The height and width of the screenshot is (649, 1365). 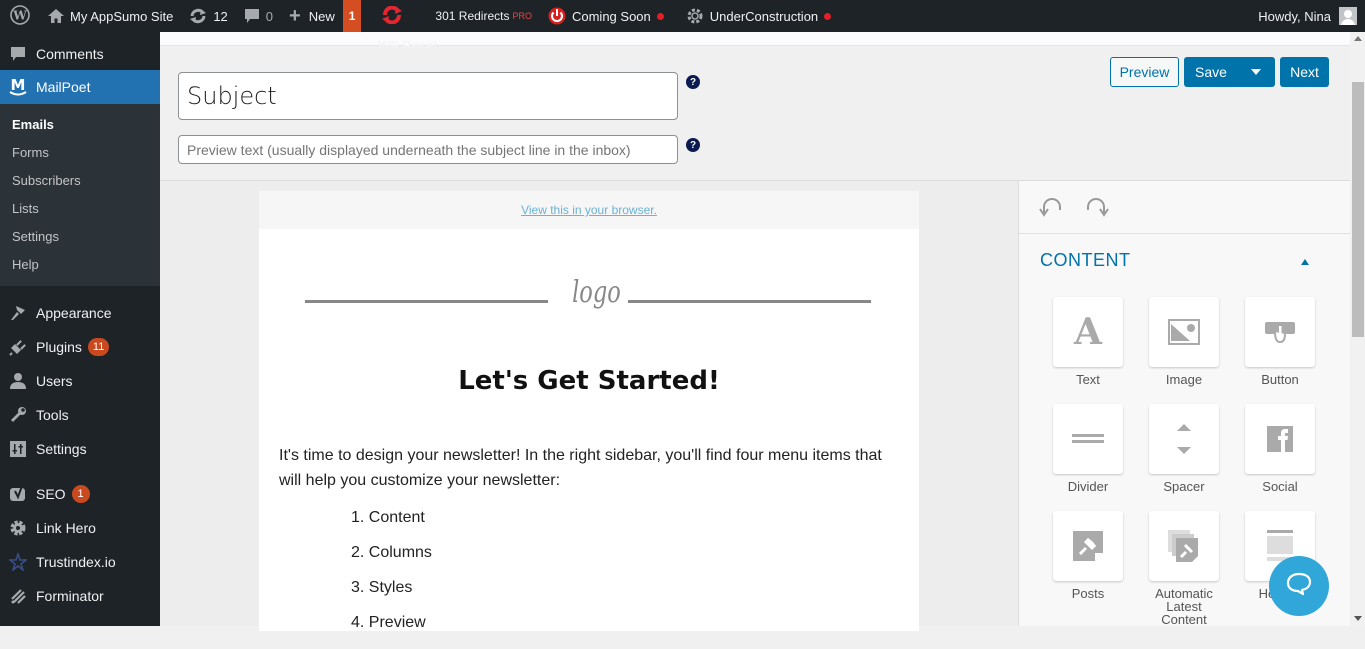 What do you see at coordinates (110, 16) in the screenshot?
I see `site-name-link: My AppSumo Site` at bounding box center [110, 16].